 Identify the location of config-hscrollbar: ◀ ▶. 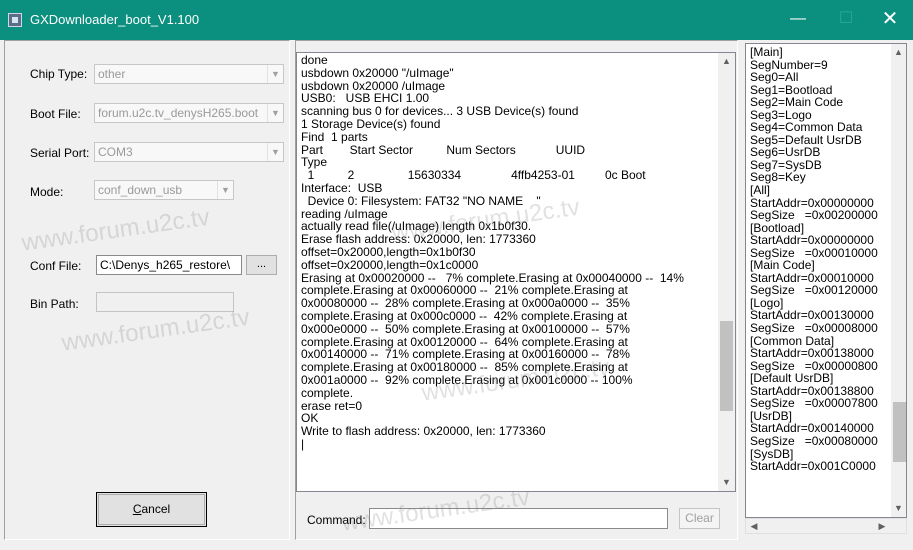
(826, 526).